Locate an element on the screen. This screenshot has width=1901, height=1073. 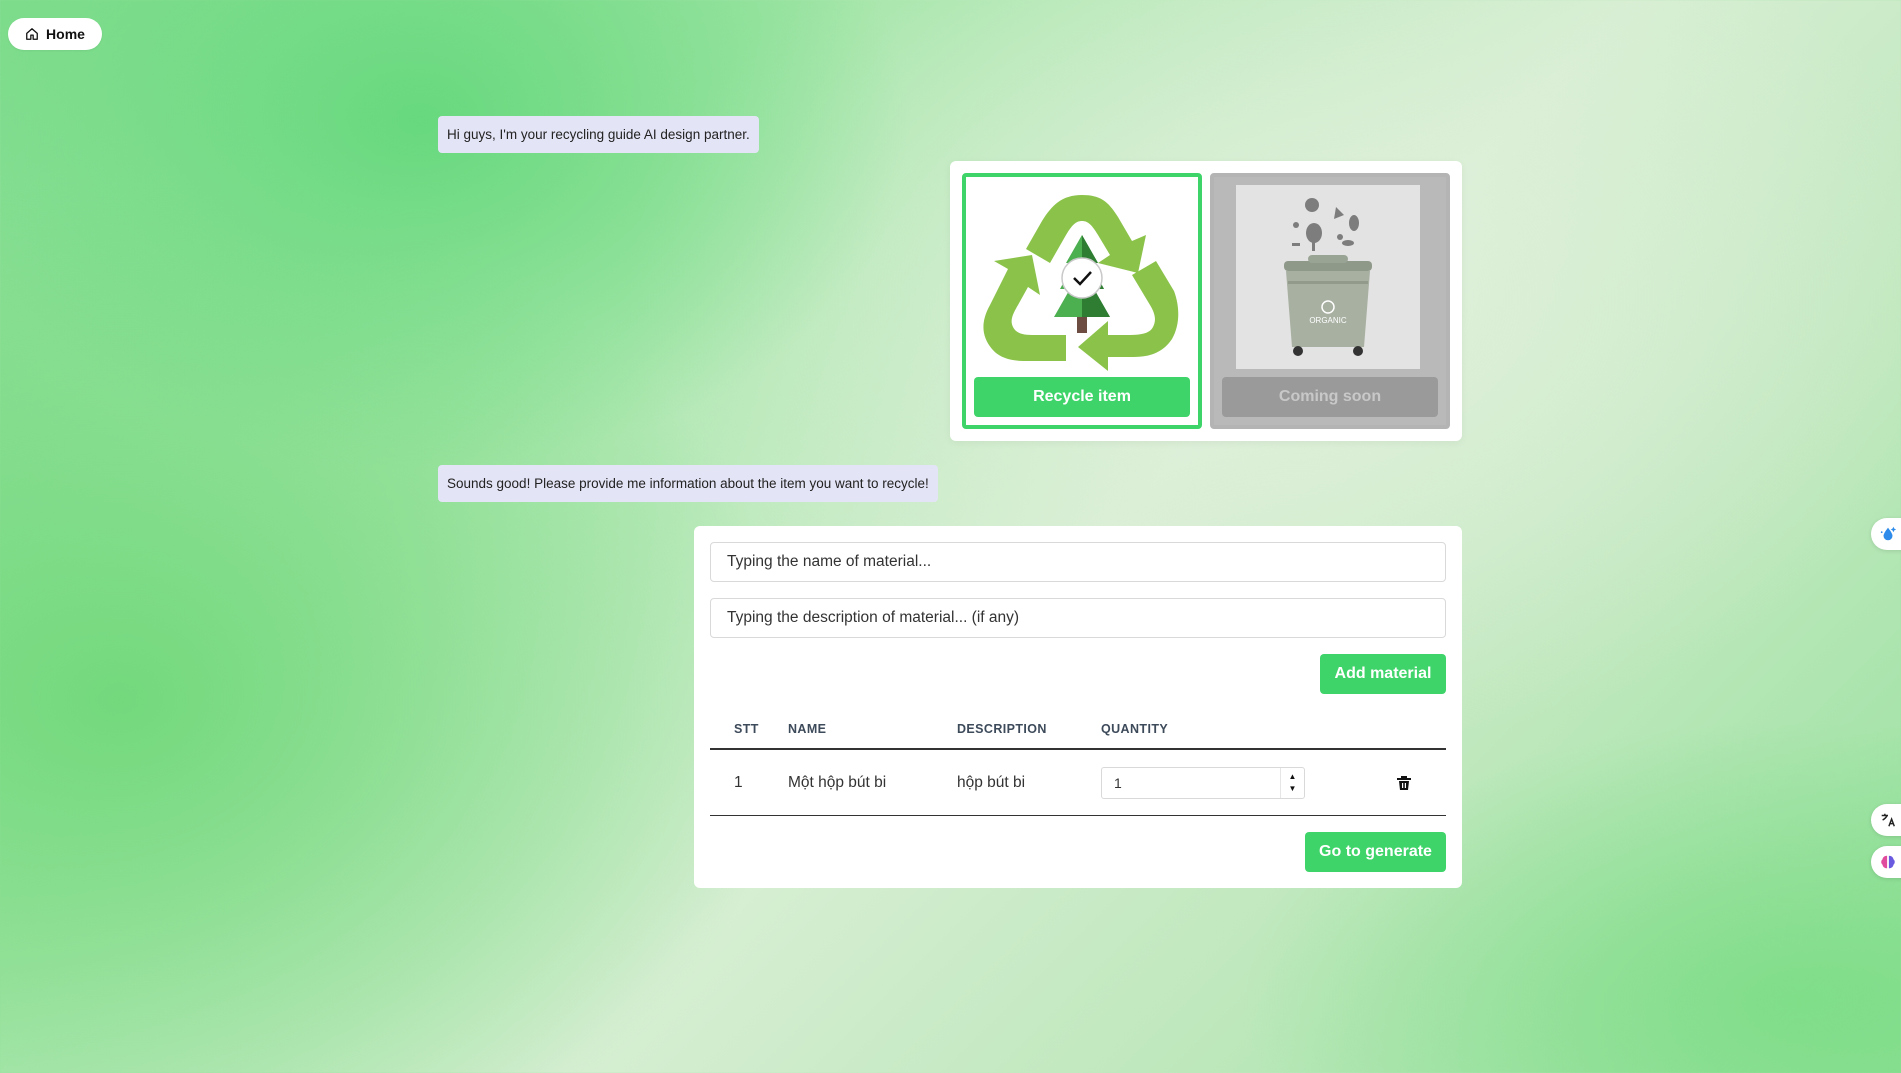
header-stt: STT is located at coordinates (746, 729).